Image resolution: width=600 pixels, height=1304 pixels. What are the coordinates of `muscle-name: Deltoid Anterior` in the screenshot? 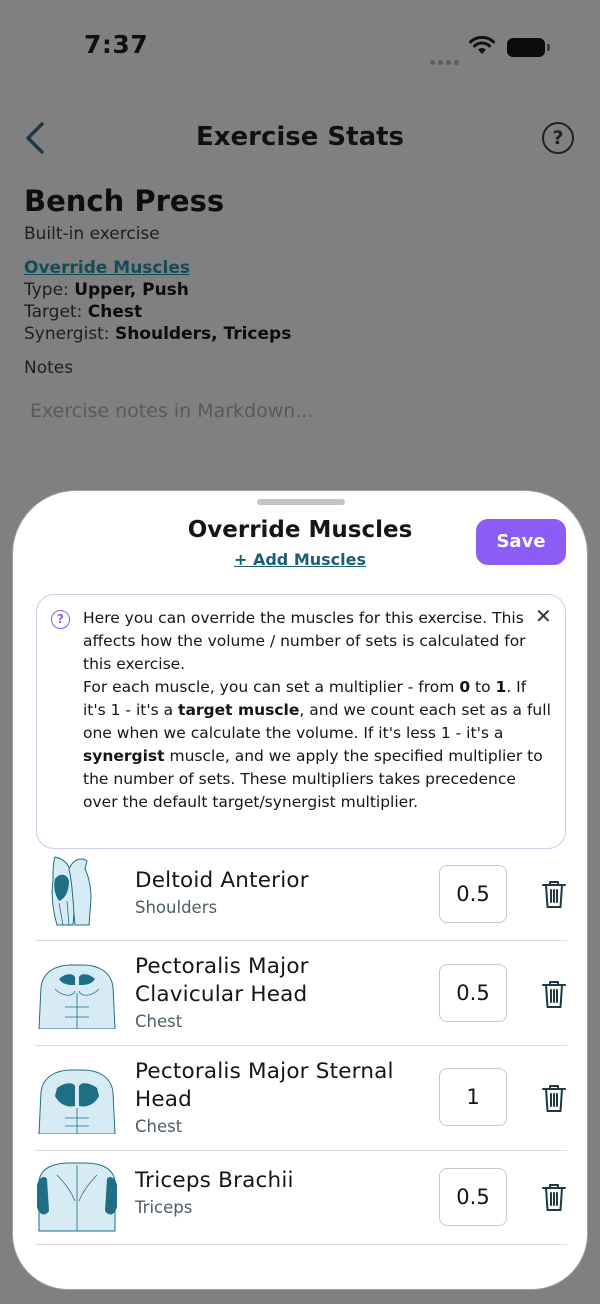 It's located at (222, 880).